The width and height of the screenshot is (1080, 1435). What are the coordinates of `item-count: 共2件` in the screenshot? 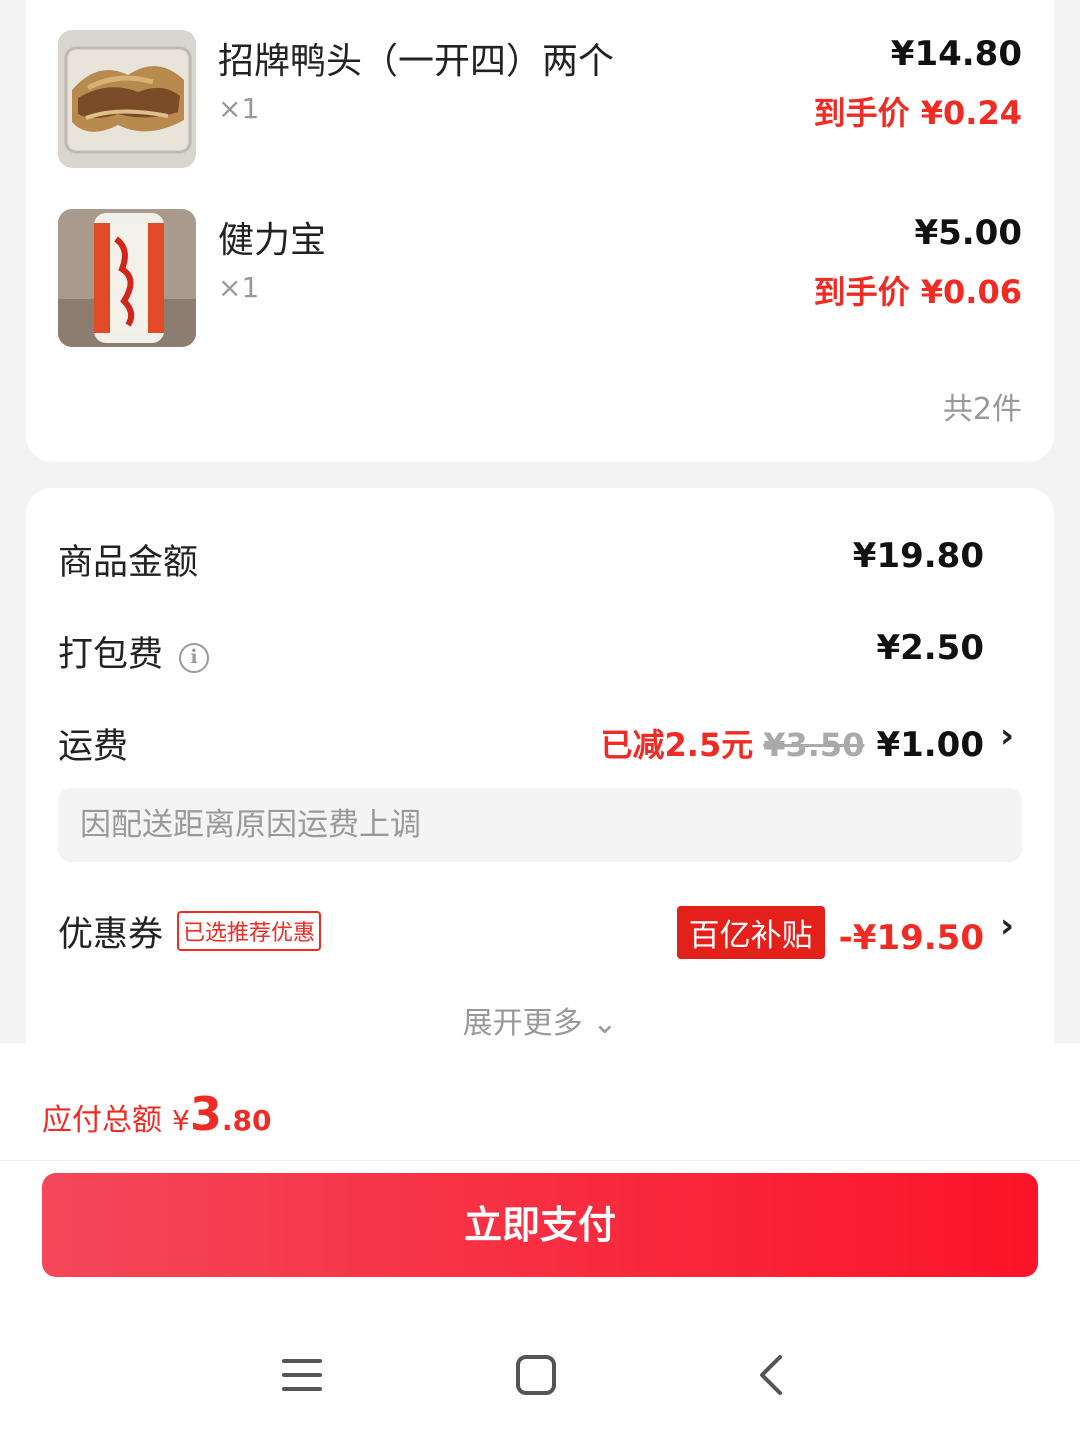 It's located at (982, 409).